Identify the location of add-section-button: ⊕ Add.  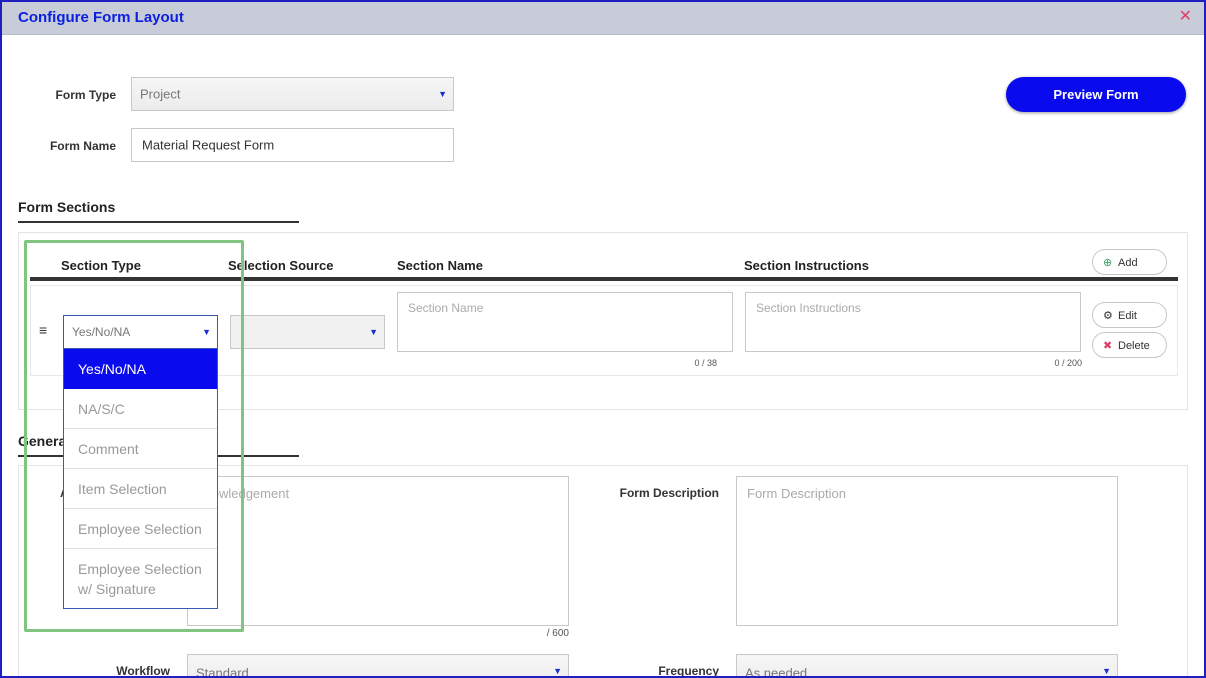
(1129, 262).